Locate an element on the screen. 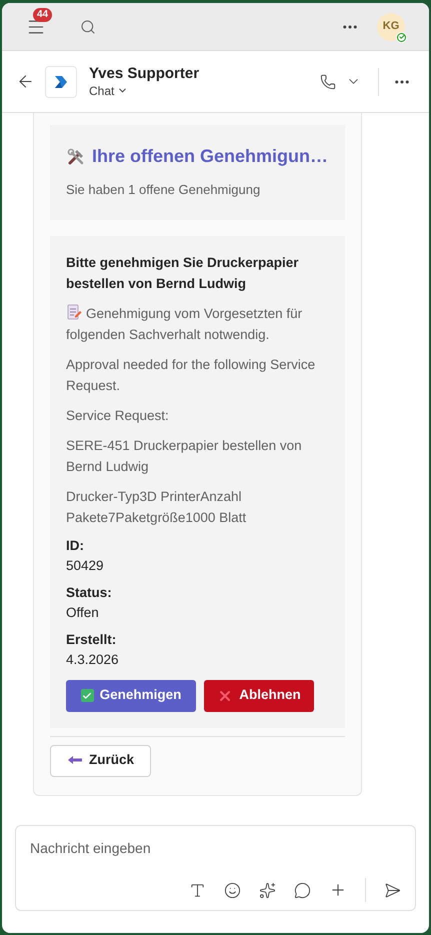 Image resolution: width=431 pixels, height=935 pixels. request-text: Approval needed for the following Service Request. is located at coordinates (191, 375).